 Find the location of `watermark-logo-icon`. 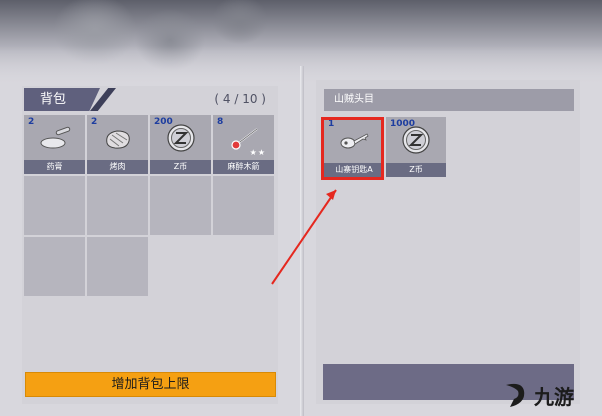

watermark-logo-icon is located at coordinates (515, 395).